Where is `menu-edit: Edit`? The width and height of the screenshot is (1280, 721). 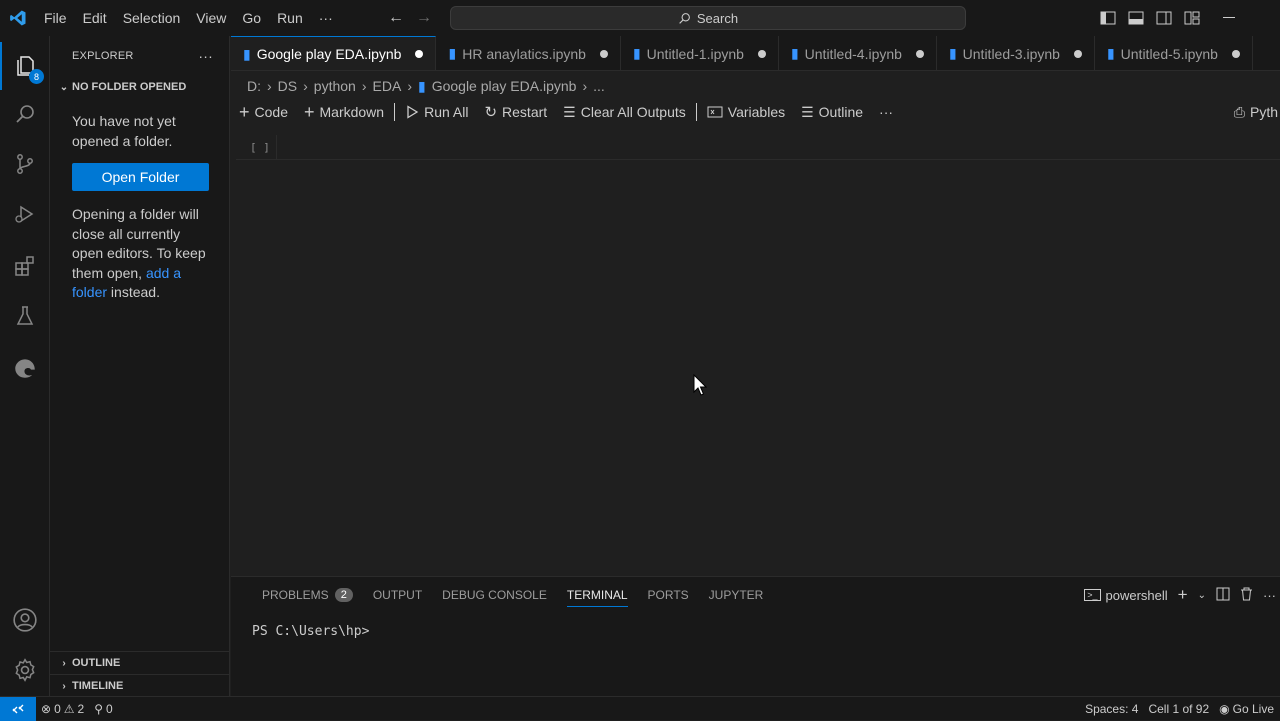 menu-edit: Edit is located at coordinates (95, 18).